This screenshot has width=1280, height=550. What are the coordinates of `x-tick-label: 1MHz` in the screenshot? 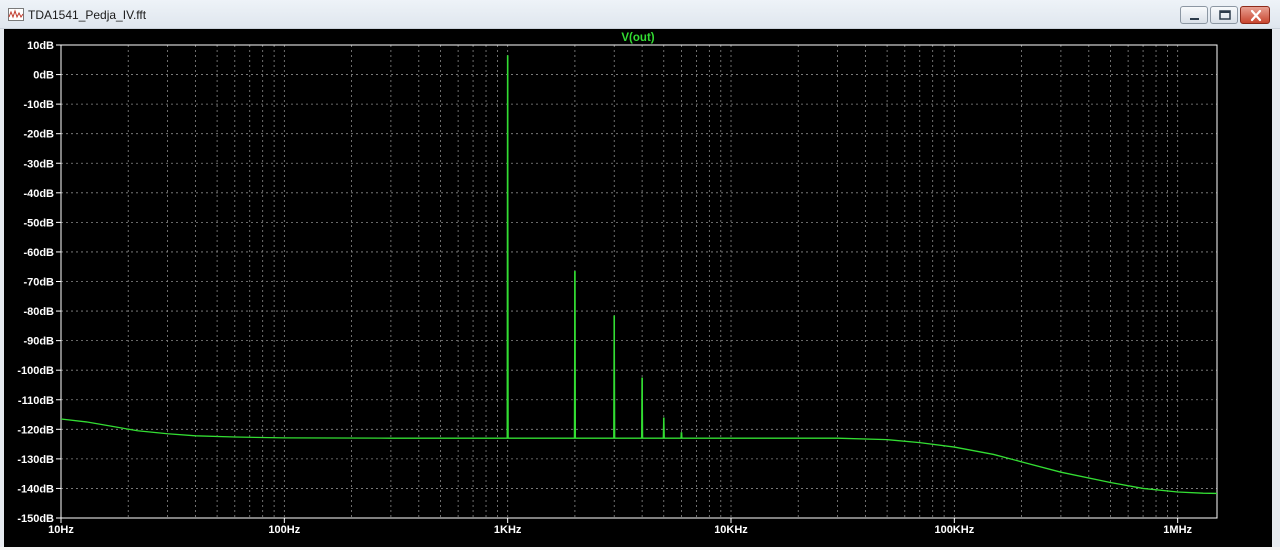 It's located at (1177, 530).